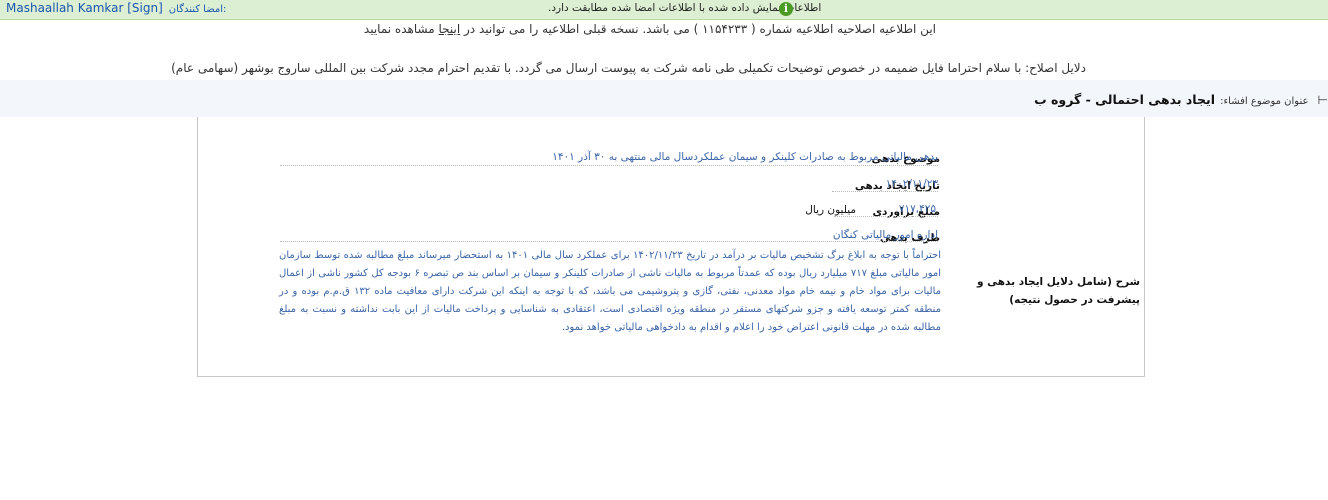 The image size is (1328, 500). Describe the element at coordinates (917, 209) in the screenshot. I see `debt-amount-value: ۷۱۷,۴۲۵` at that location.